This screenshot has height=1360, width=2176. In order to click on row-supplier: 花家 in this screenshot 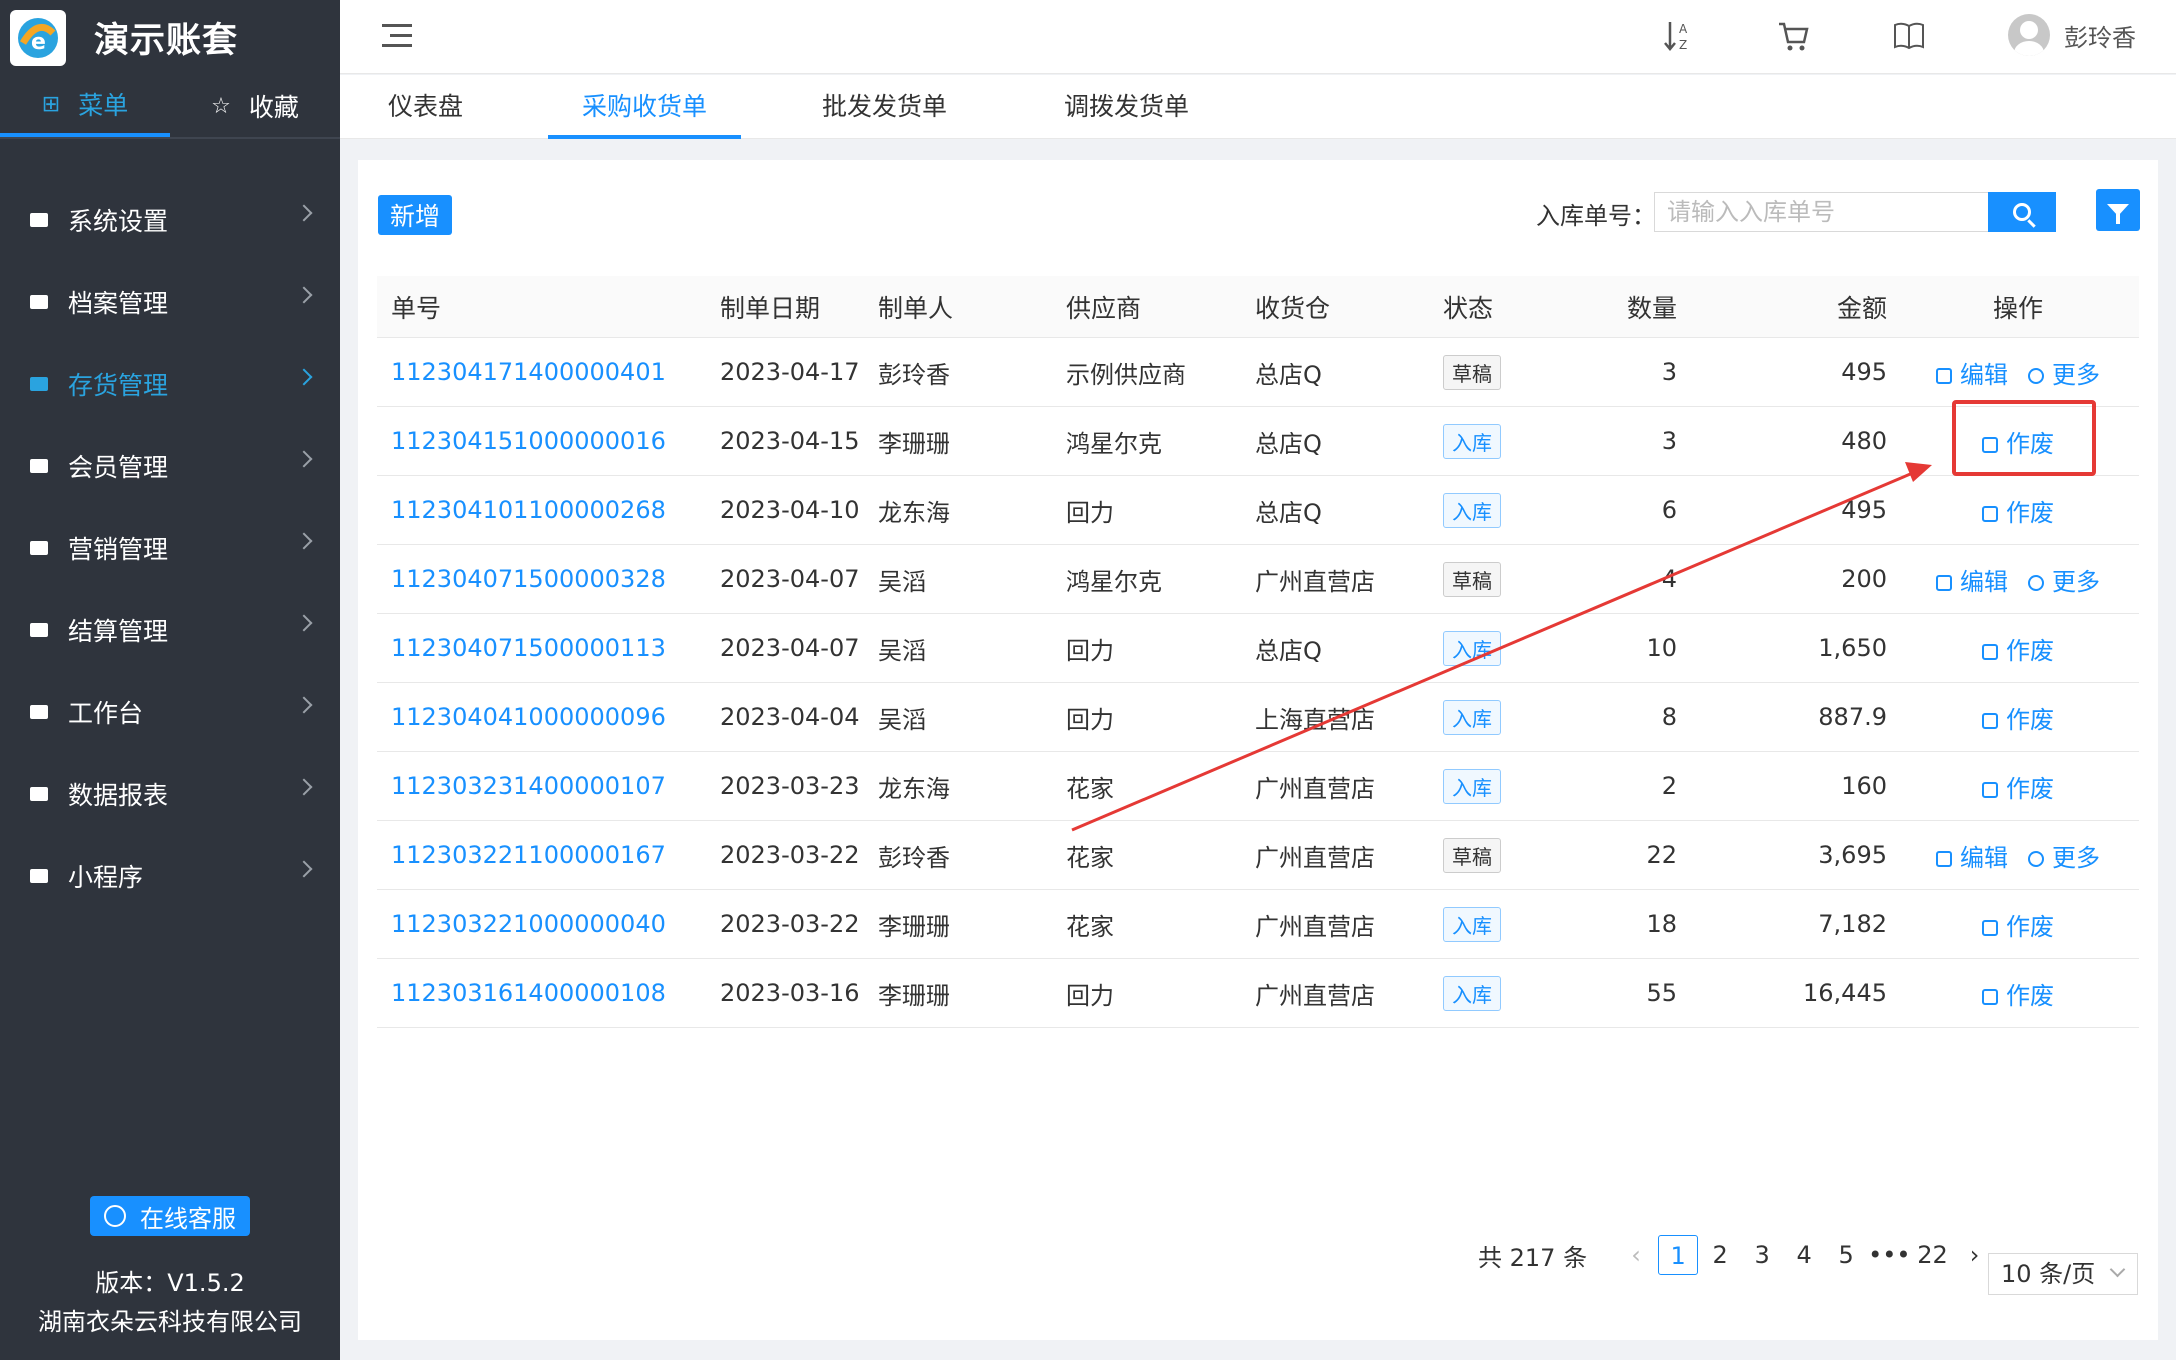, I will do `click(1090, 926)`.